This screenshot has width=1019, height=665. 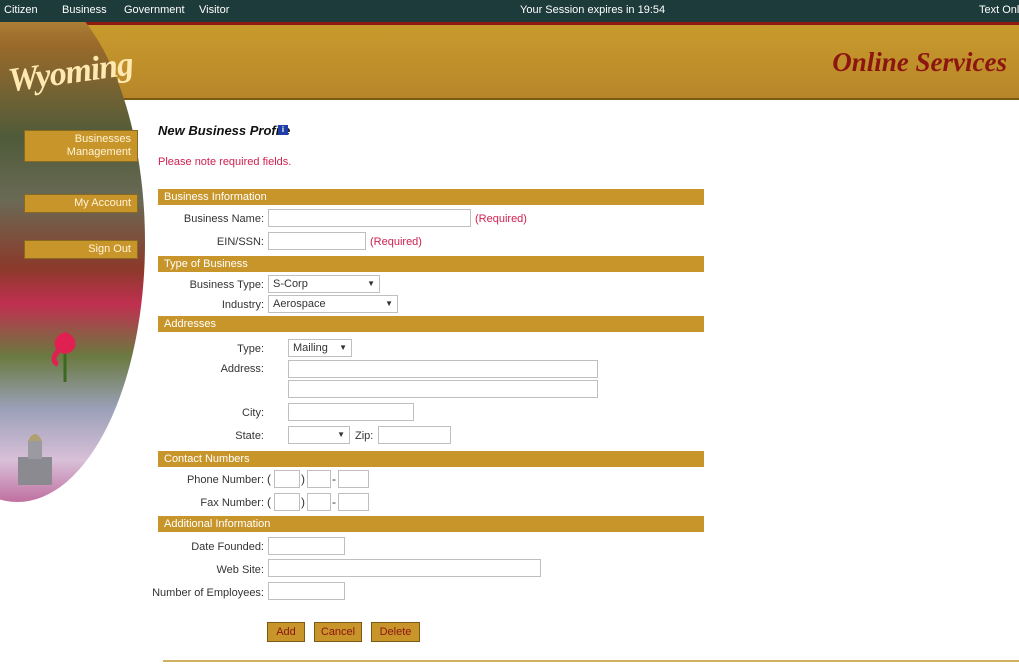 What do you see at coordinates (443, 389) in the screenshot?
I see `address-line2-input` at bounding box center [443, 389].